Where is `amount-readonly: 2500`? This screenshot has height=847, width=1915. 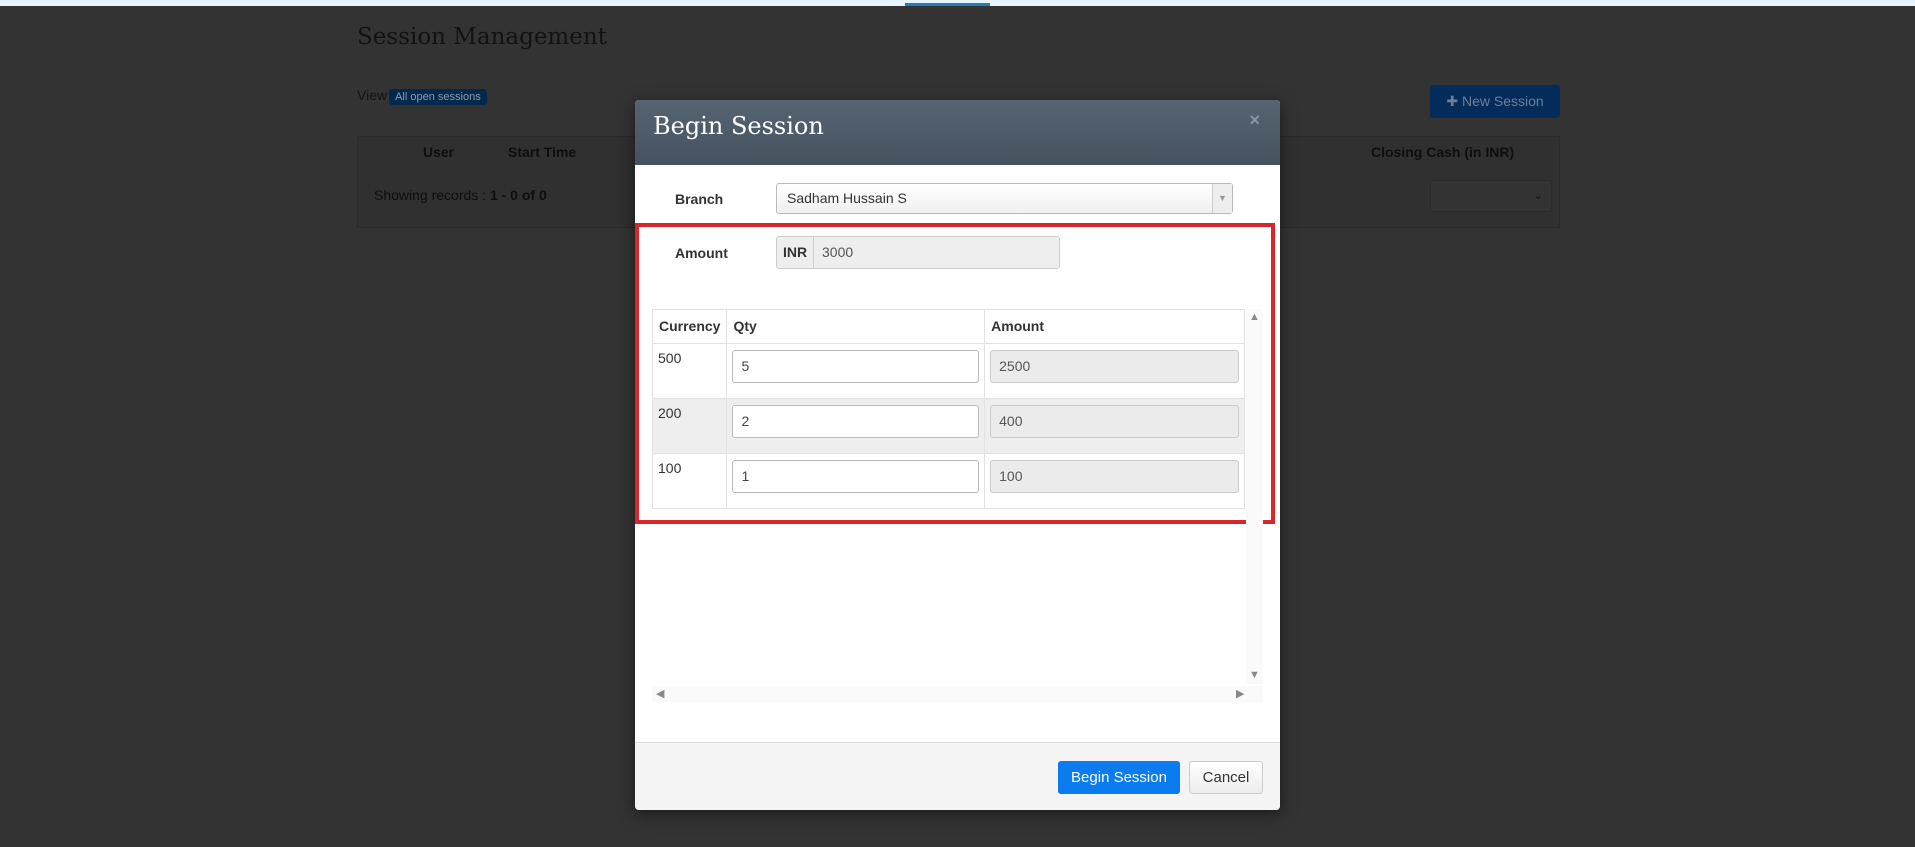
amount-readonly: 2500 is located at coordinates (1114, 366).